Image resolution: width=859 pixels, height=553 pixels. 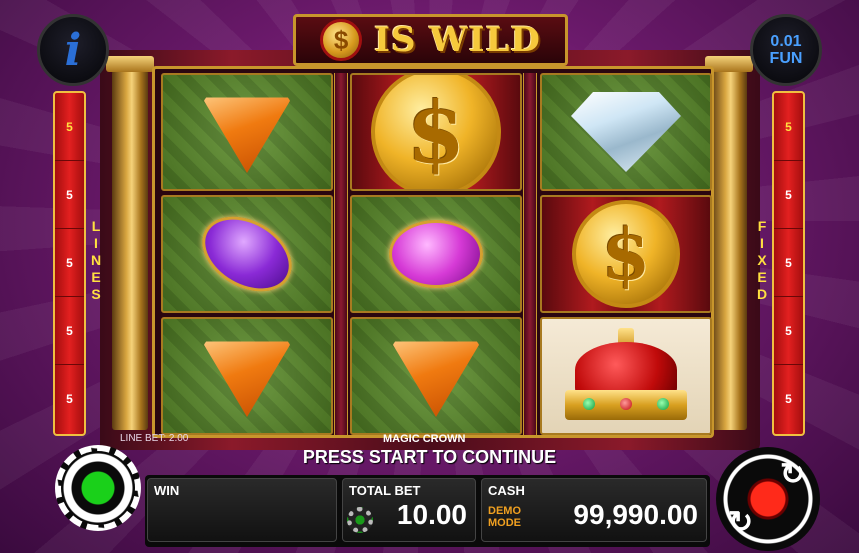 What do you see at coordinates (385, 490) in the screenshot?
I see `total-bet-label: TOTAL BET` at bounding box center [385, 490].